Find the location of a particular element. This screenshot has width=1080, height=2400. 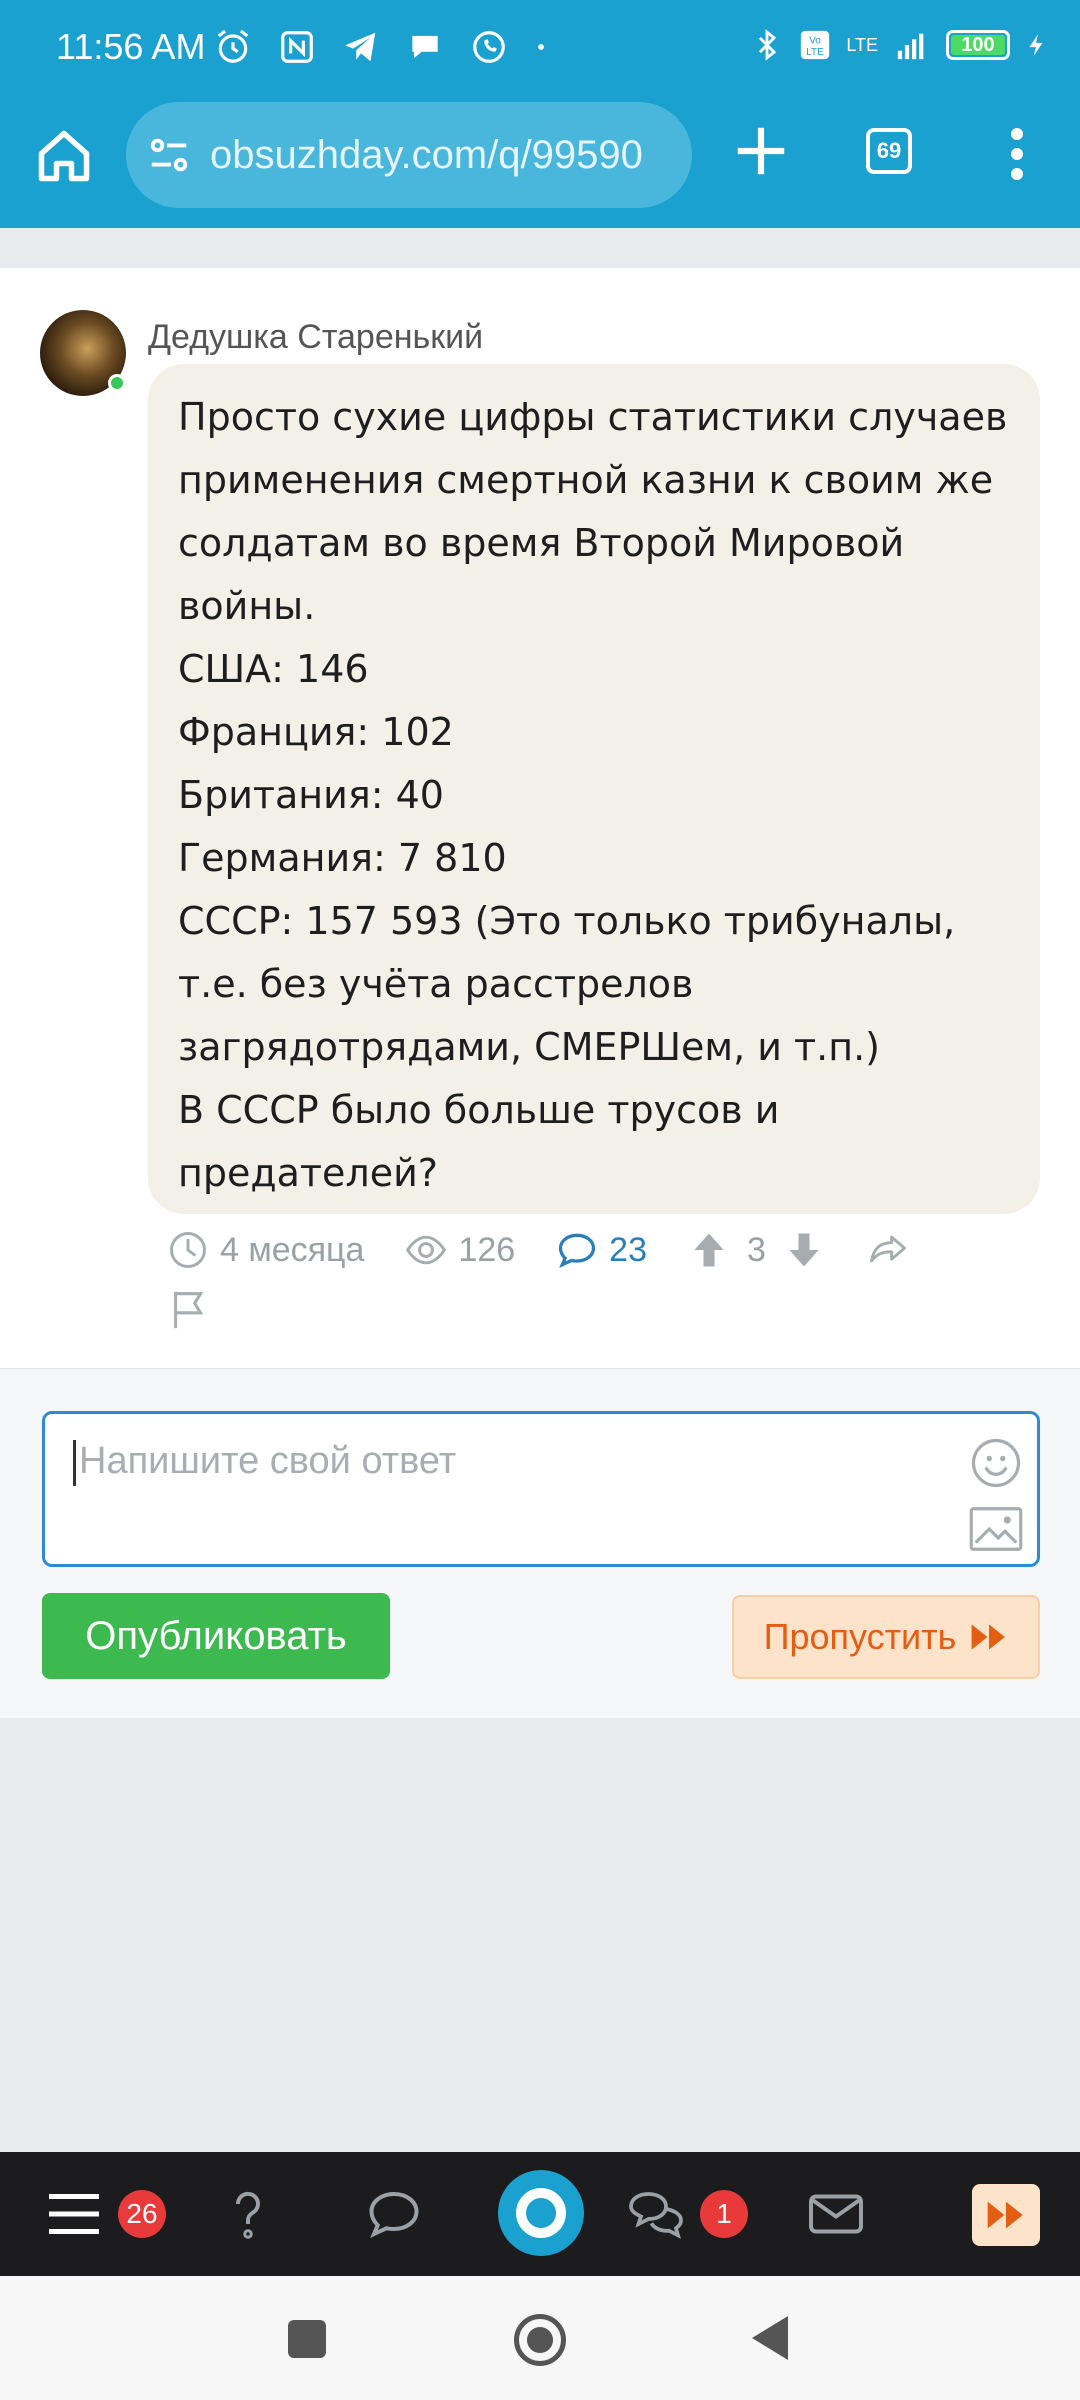

post-line: загрядотрядами, СМЕРШем, и т.п.) is located at coordinates (529, 1047).